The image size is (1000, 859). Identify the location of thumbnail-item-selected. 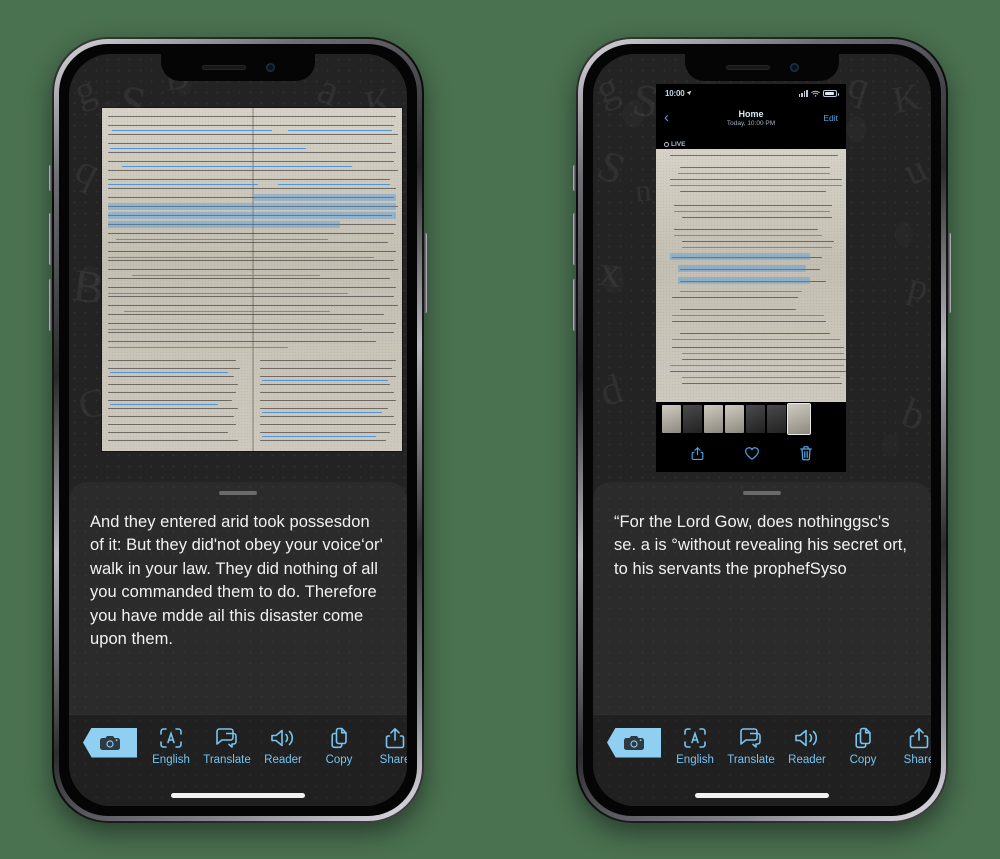
(799, 419).